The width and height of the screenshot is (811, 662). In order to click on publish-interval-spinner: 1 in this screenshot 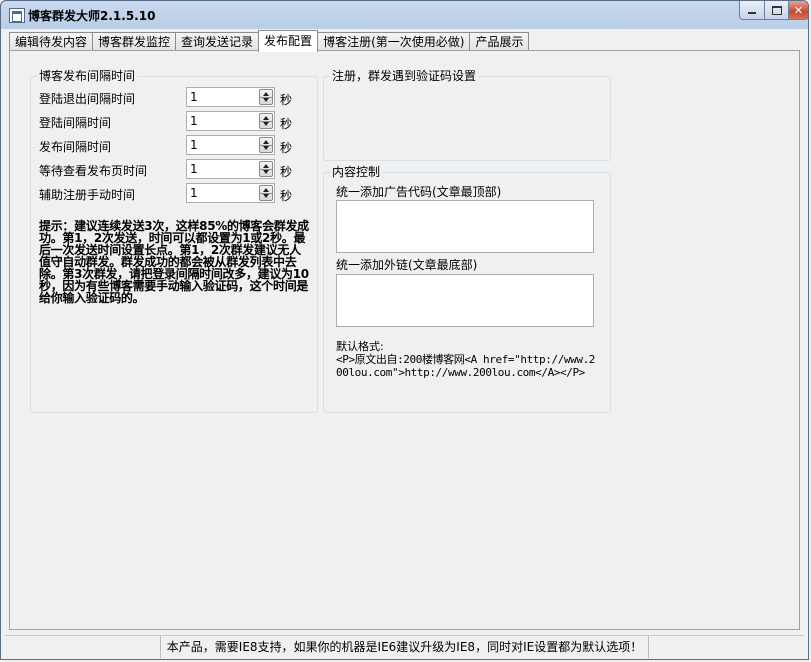, I will do `click(230, 145)`.